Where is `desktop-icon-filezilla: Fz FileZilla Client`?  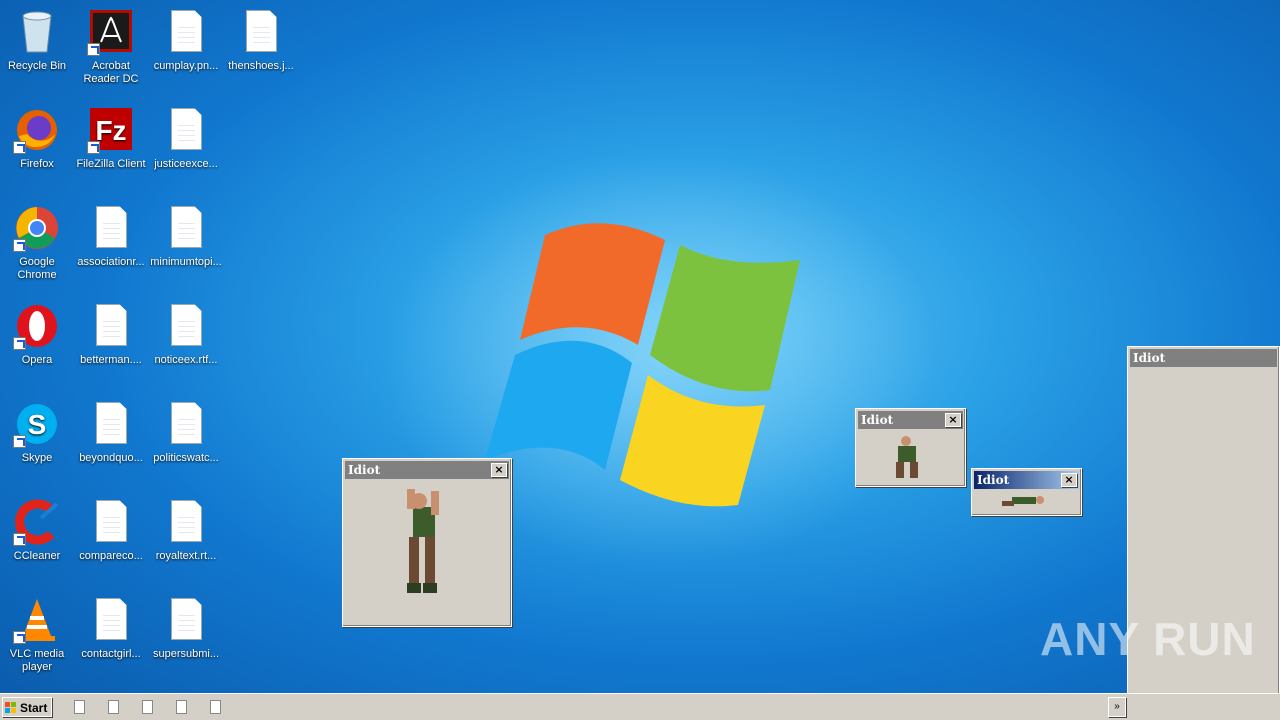
desktop-icon-filezilla: Fz FileZilla Client is located at coordinates (111, 138).